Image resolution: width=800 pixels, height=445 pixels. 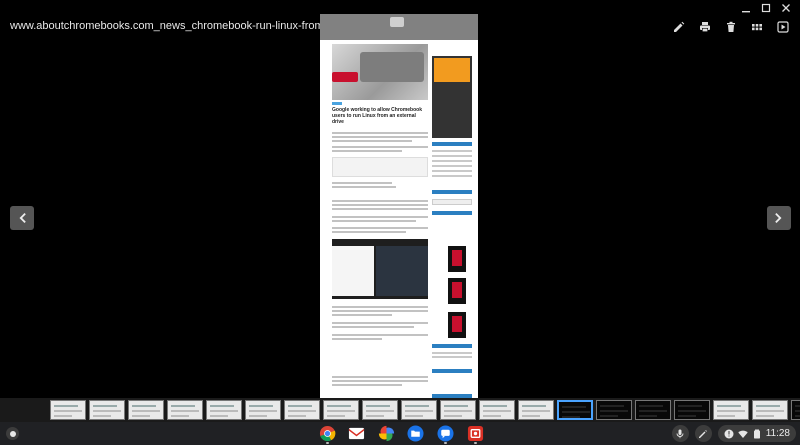 What do you see at coordinates (402, 271) in the screenshot?
I see `screenshot-panel-right` at bounding box center [402, 271].